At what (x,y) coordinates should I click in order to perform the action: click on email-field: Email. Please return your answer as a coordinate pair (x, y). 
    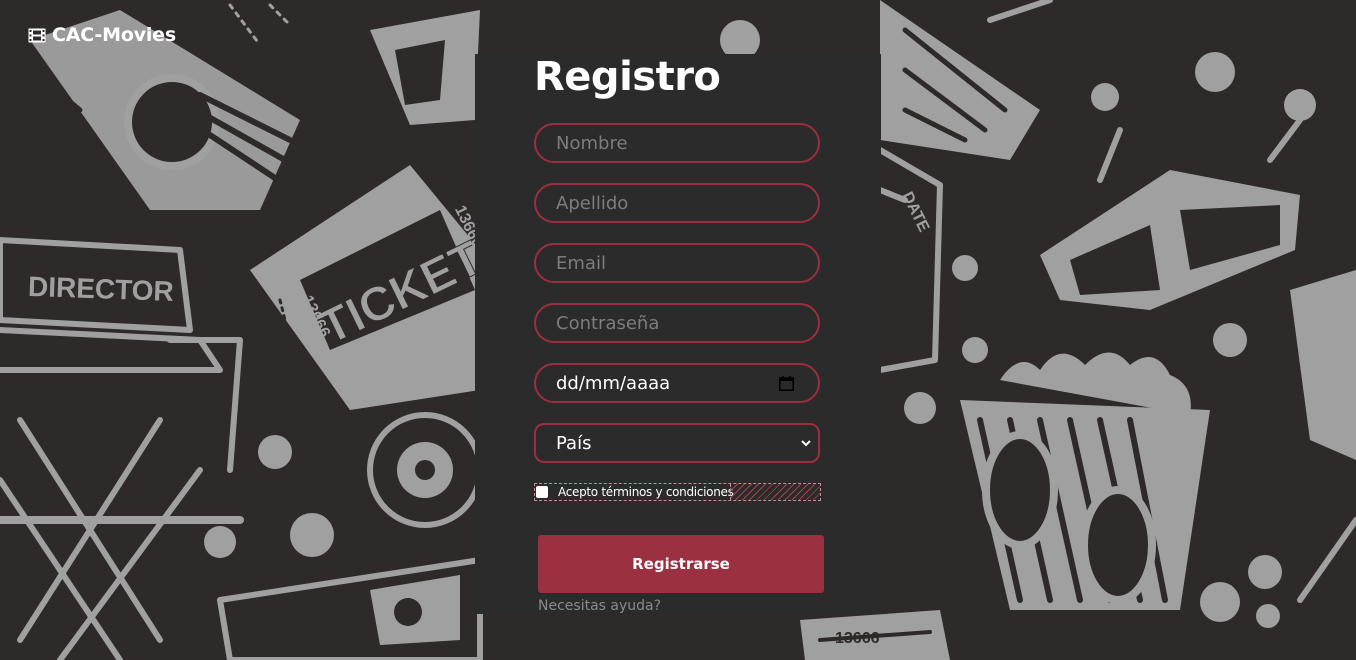
    Looking at the image, I should click on (677, 263).